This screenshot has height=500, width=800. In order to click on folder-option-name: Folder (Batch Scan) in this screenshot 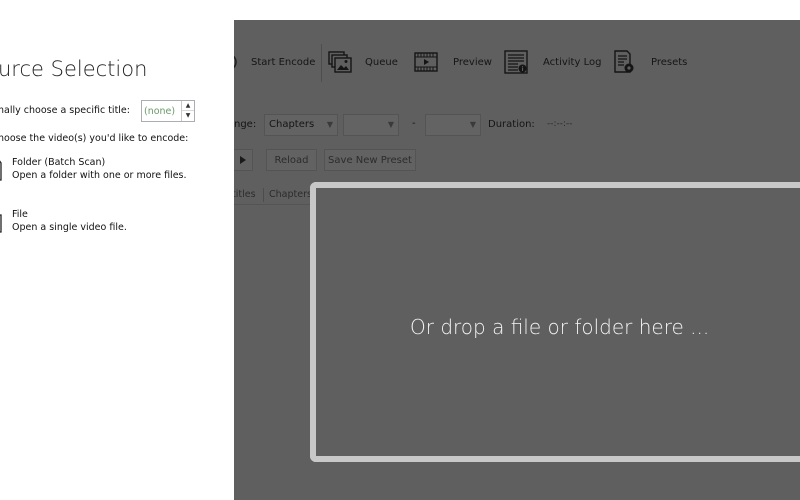, I will do `click(59, 162)`.